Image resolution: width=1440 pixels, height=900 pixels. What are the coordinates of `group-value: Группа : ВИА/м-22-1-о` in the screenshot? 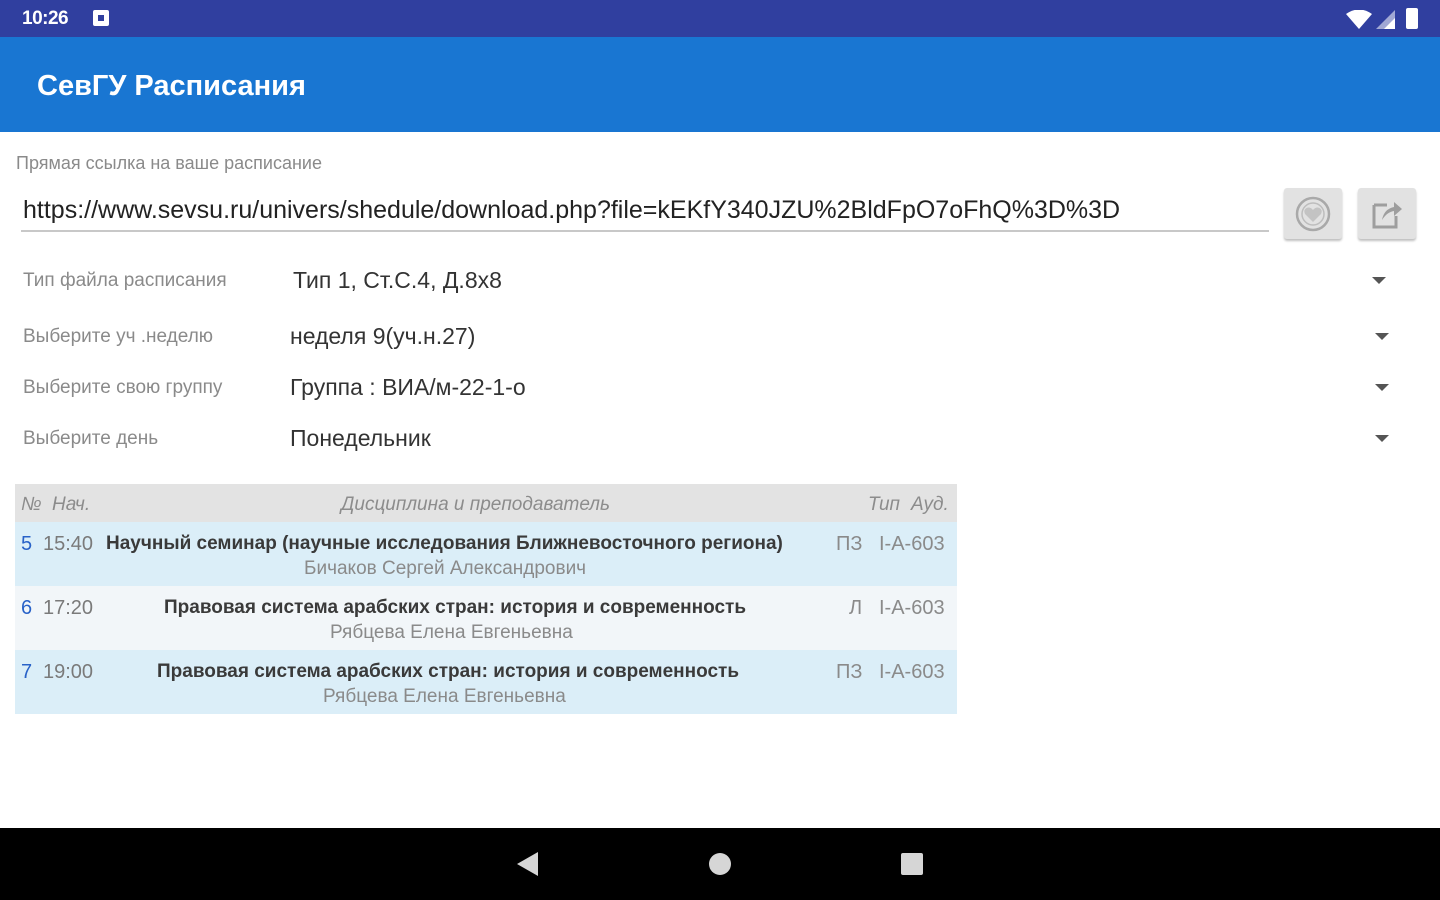 It's located at (408, 387).